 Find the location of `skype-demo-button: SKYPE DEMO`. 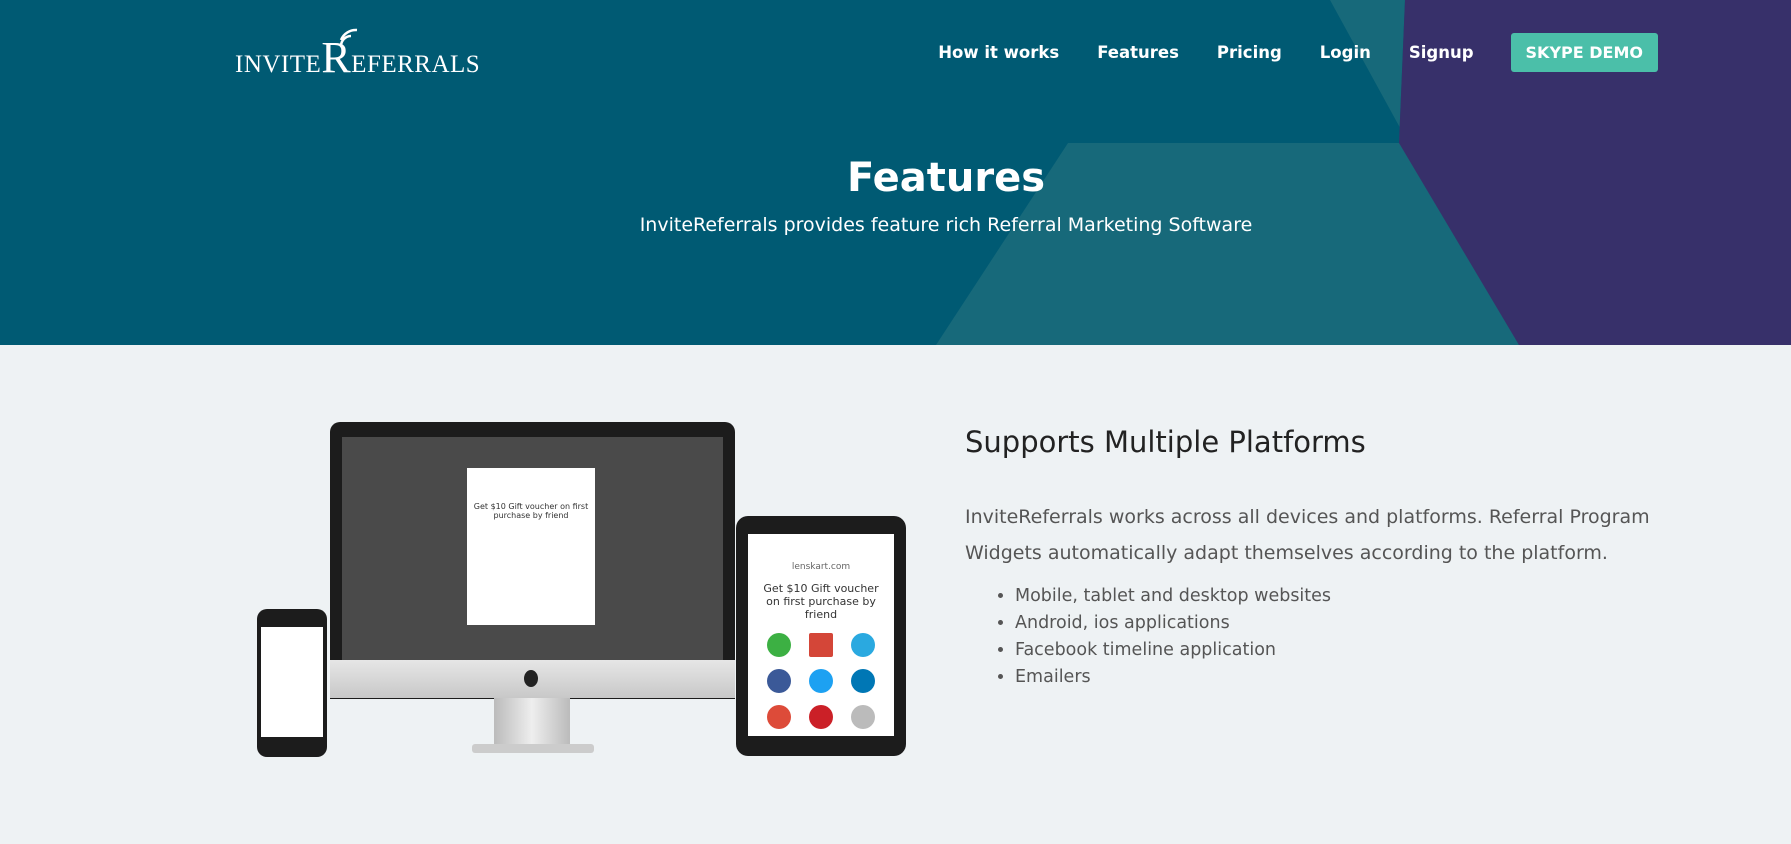

skype-demo-button: SKYPE DEMO is located at coordinates (1584, 52).